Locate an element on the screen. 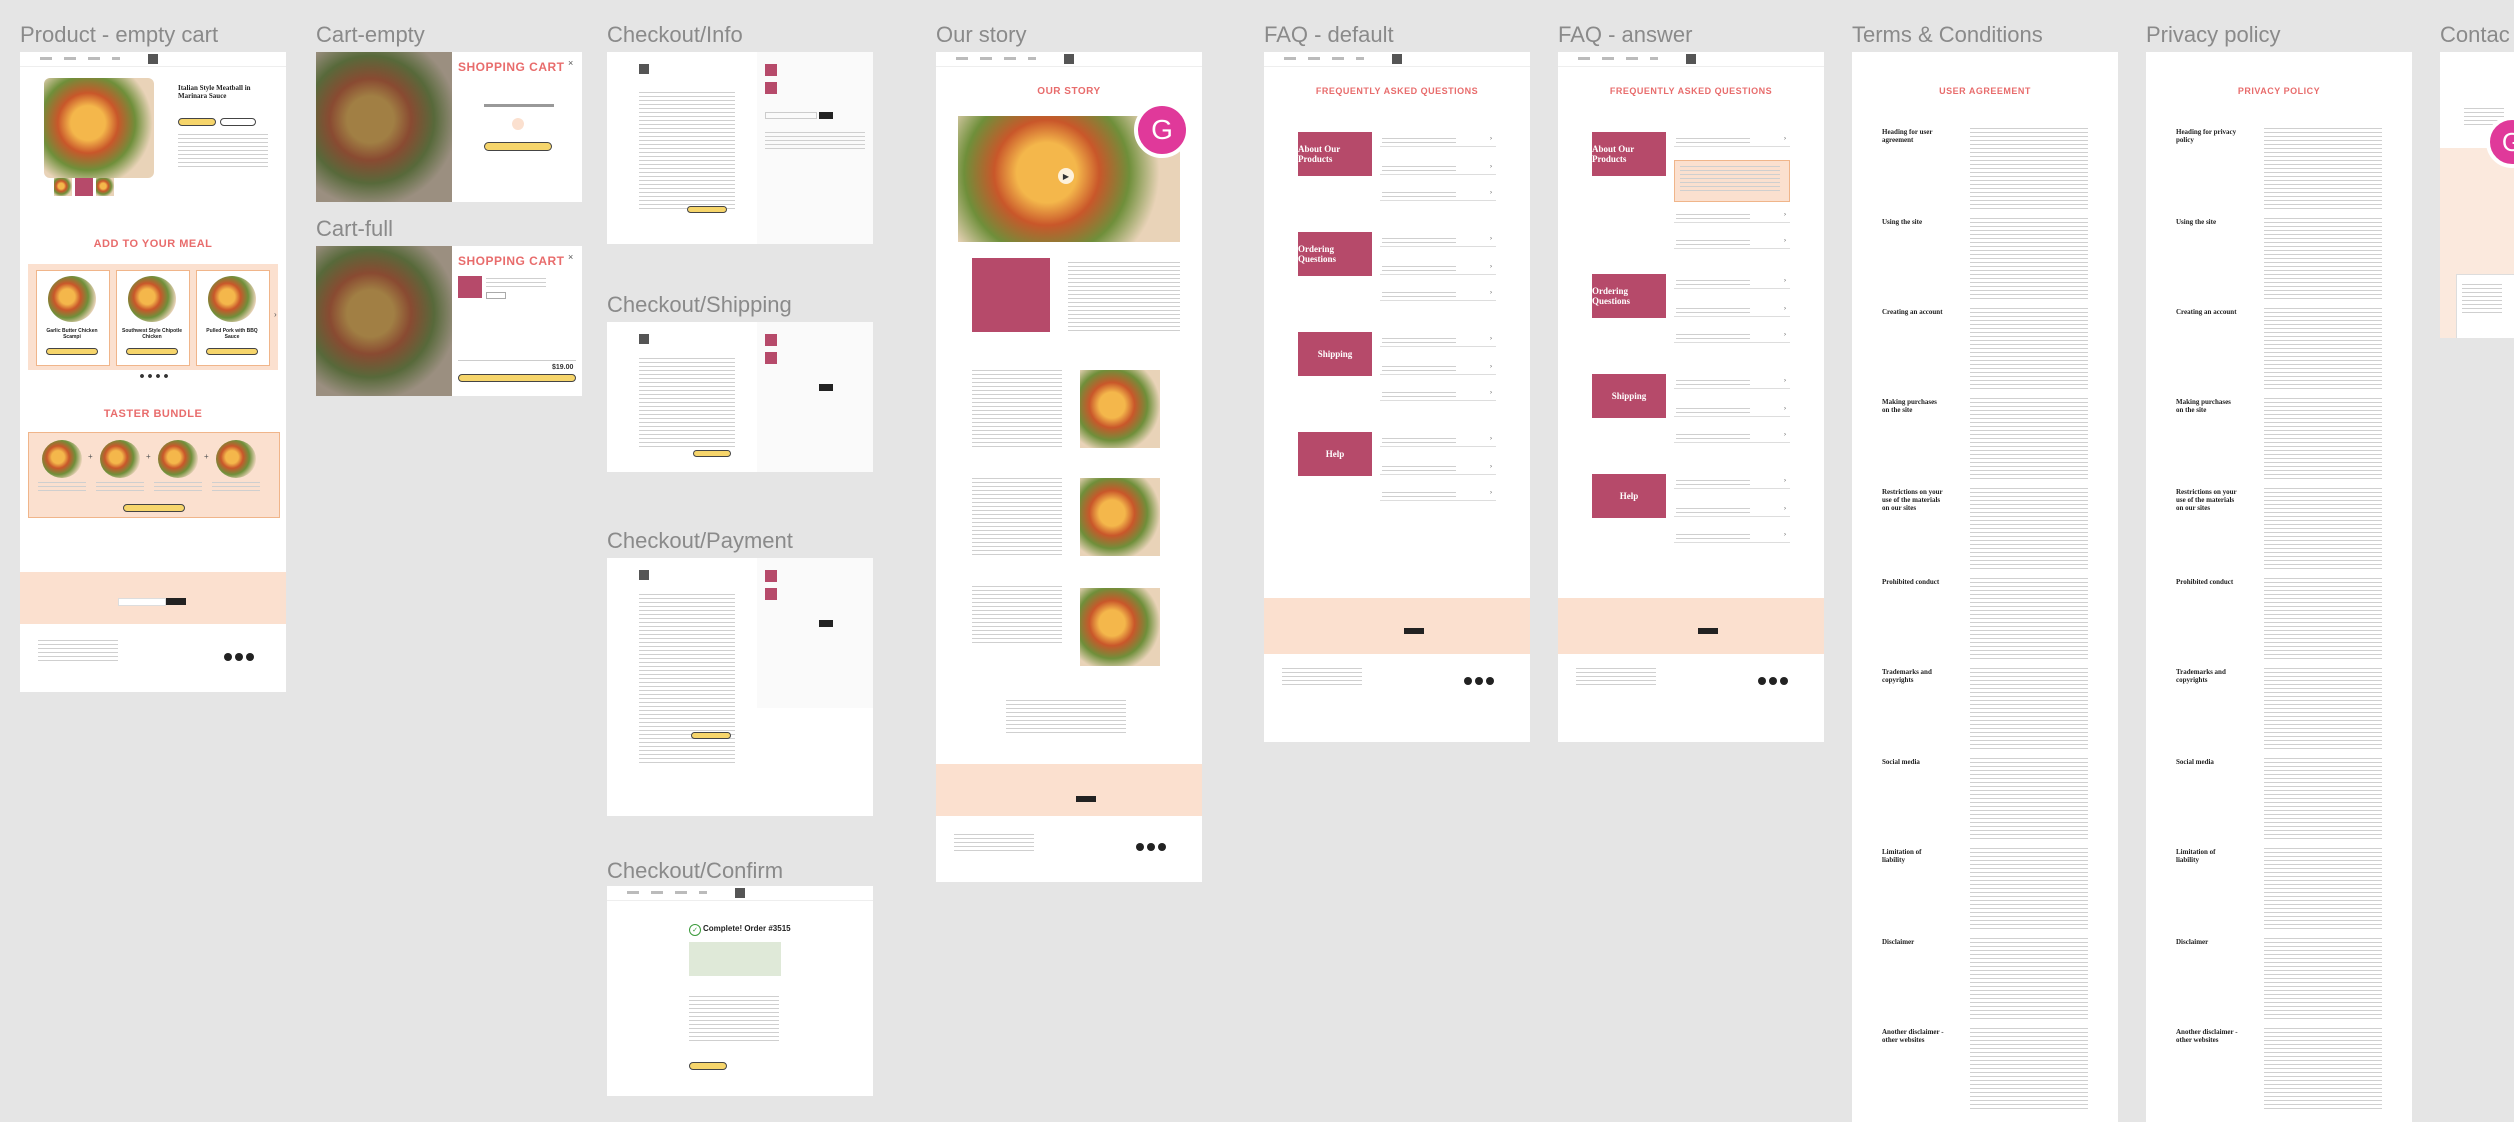 The height and width of the screenshot is (1122, 2514). section-heading: Making purchases on the site is located at coordinates (1909, 406).